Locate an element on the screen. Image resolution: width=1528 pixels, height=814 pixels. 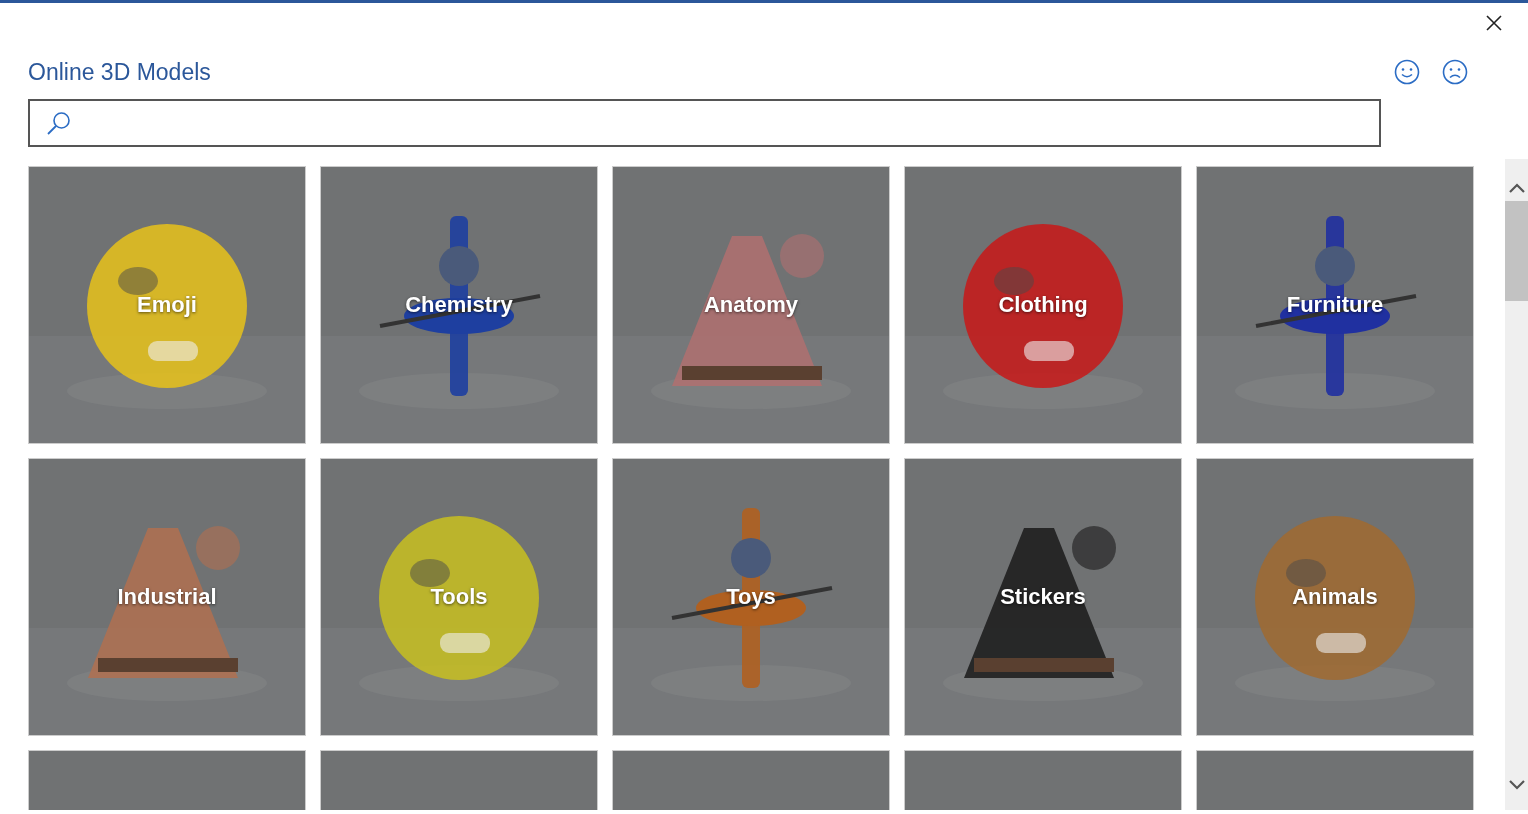
scroll-thumb is located at coordinates (1516, 251).